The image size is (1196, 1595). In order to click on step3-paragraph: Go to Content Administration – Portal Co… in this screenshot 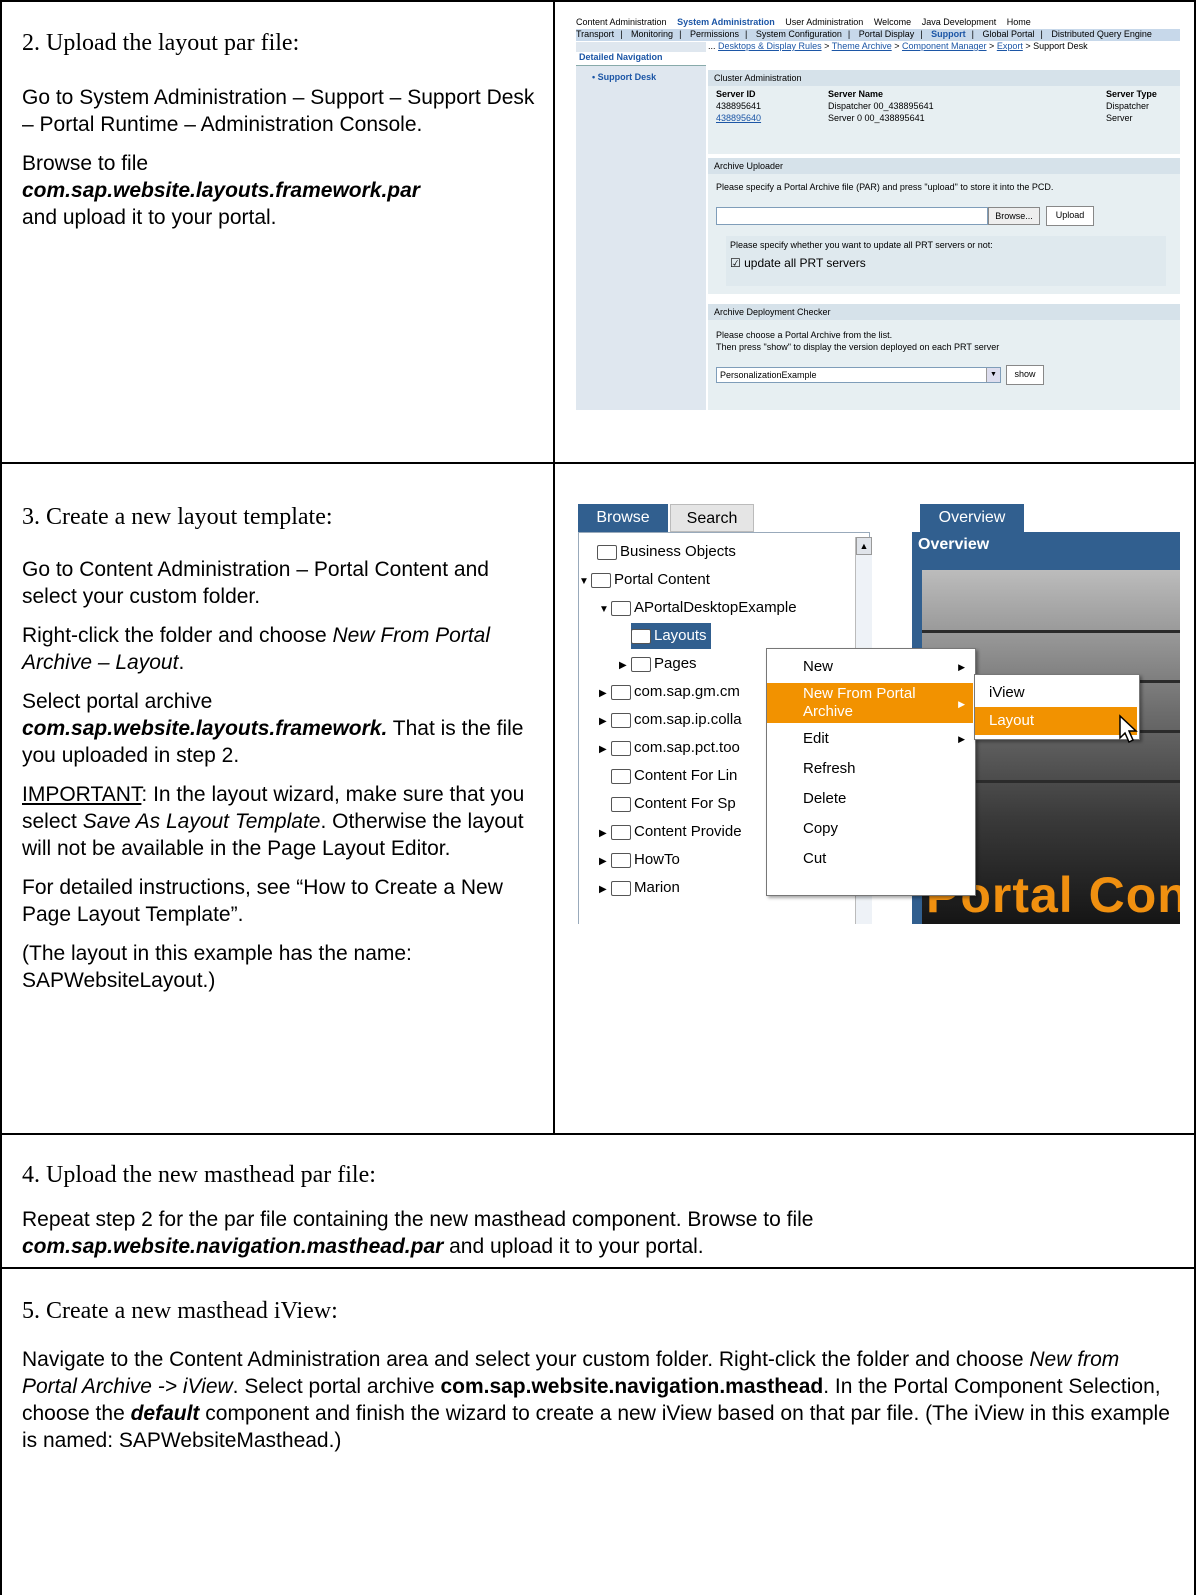, I will do `click(255, 583)`.